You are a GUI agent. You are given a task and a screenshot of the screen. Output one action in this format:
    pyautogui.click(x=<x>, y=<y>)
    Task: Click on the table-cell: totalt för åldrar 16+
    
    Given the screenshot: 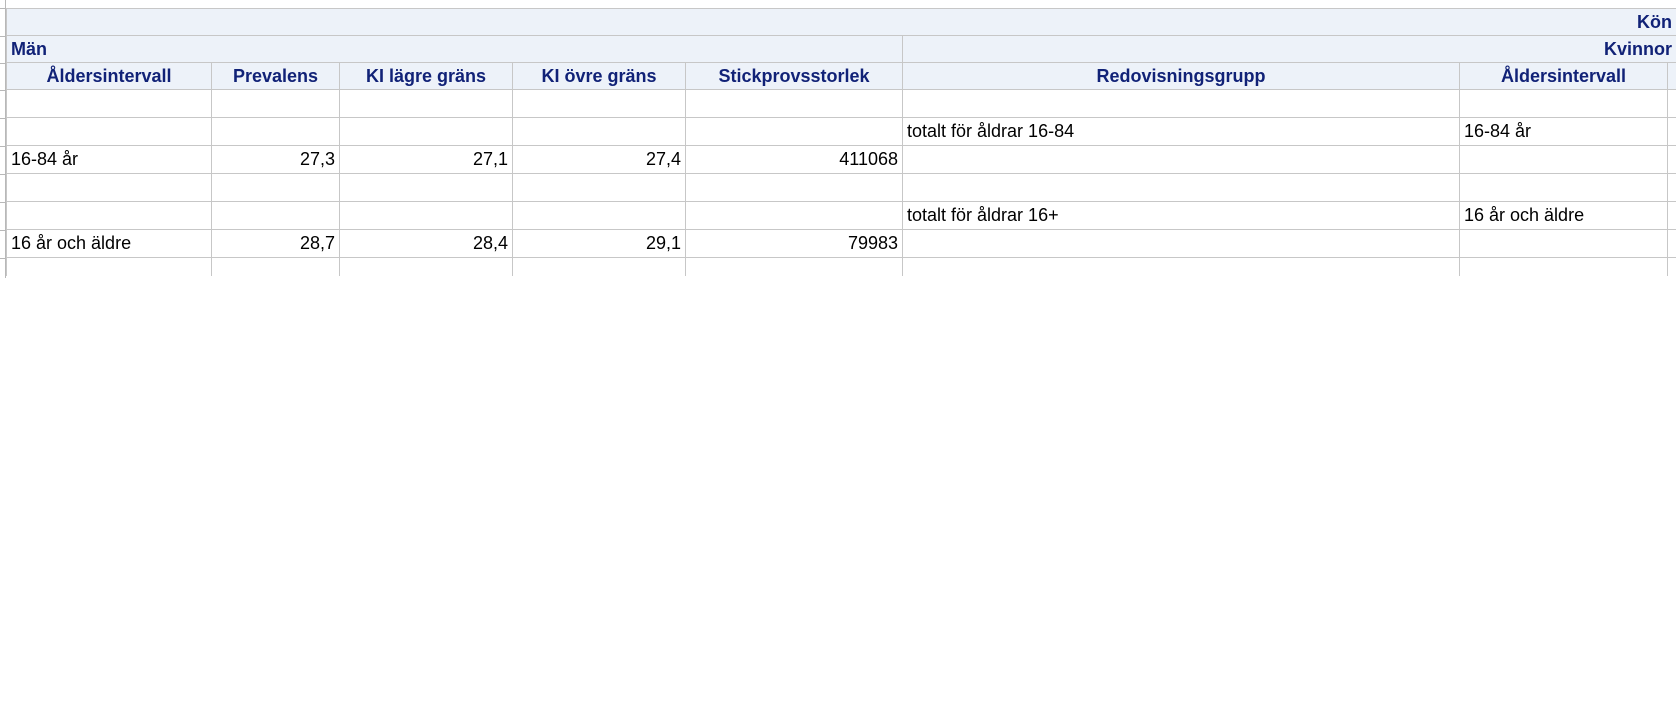 What is the action you would take?
    pyautogui.click(x=1181, y=215)
    